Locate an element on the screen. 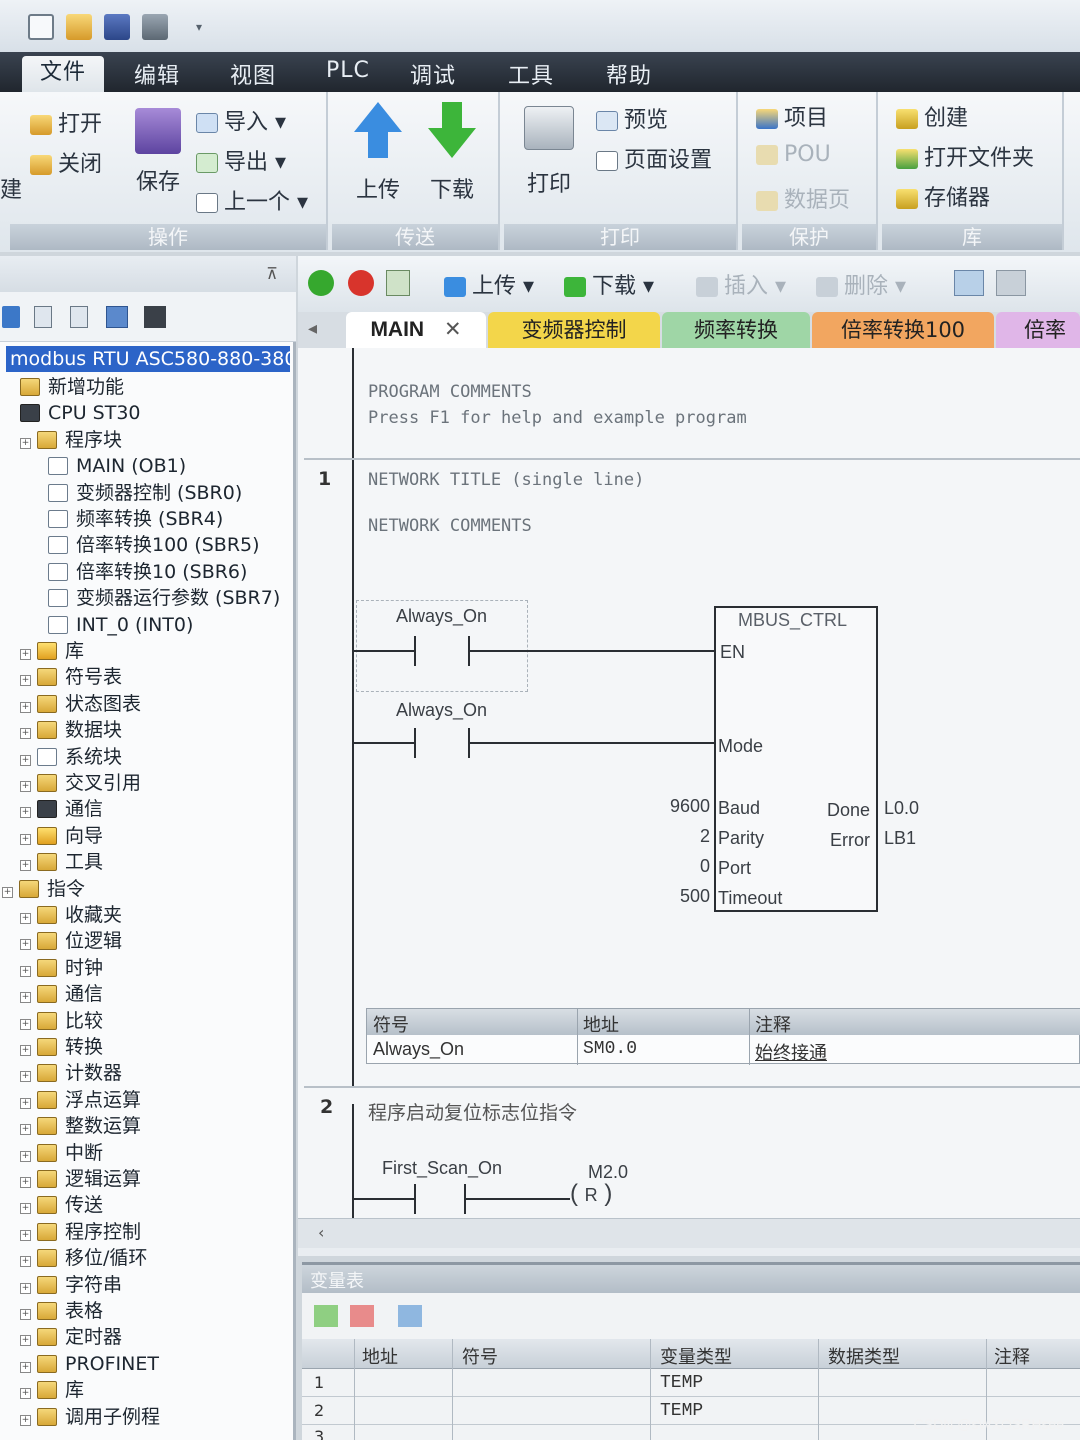 This screenshot has width=1080, height=1440. previous-button: 上一个 ▾ is located at coordinates (252, 200).